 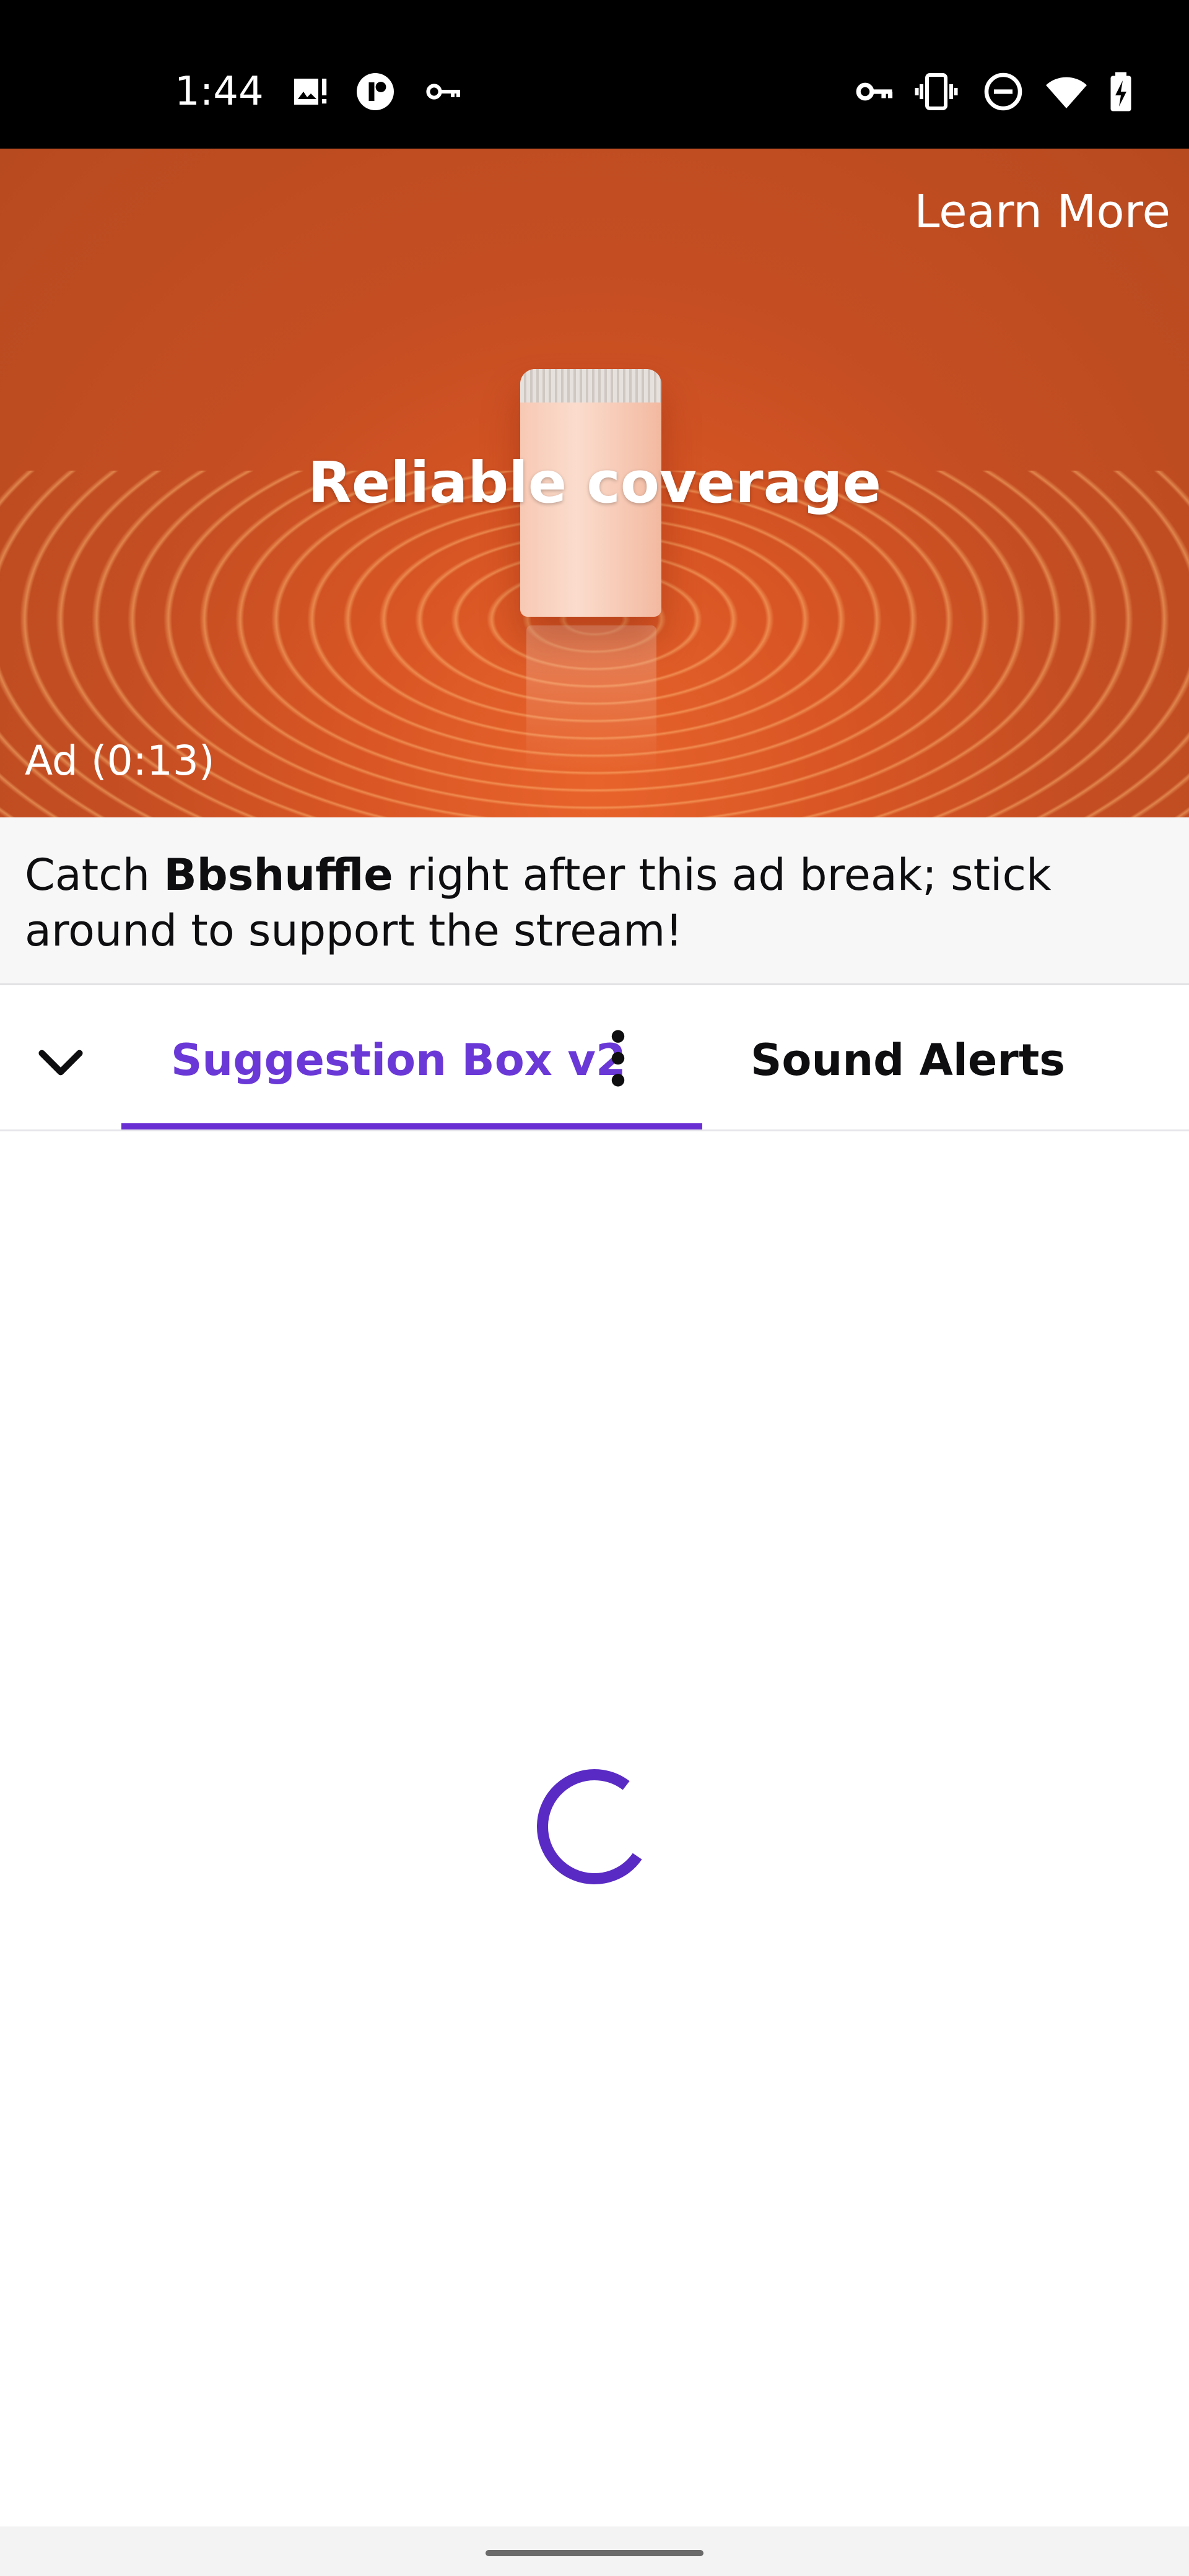 I want to click on ad-headline: Reliable coverage, so click(x=594, y=483).